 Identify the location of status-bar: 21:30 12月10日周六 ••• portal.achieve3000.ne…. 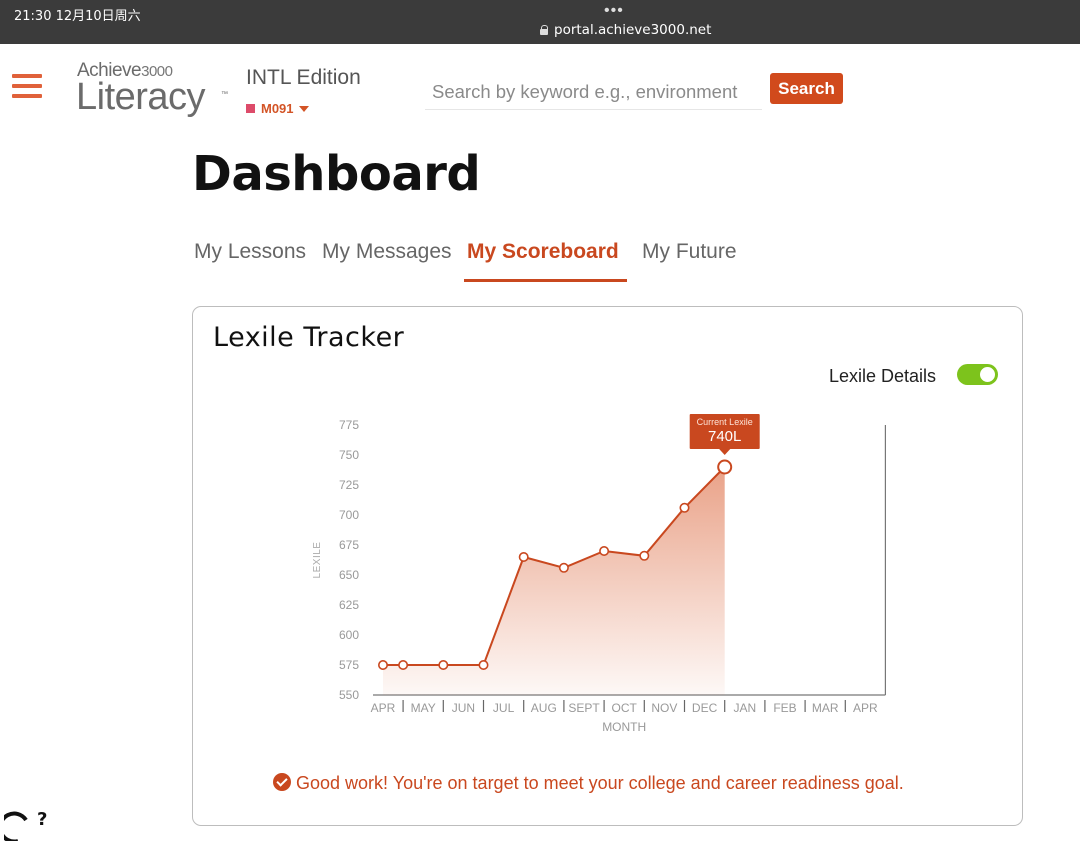
(540, 22).